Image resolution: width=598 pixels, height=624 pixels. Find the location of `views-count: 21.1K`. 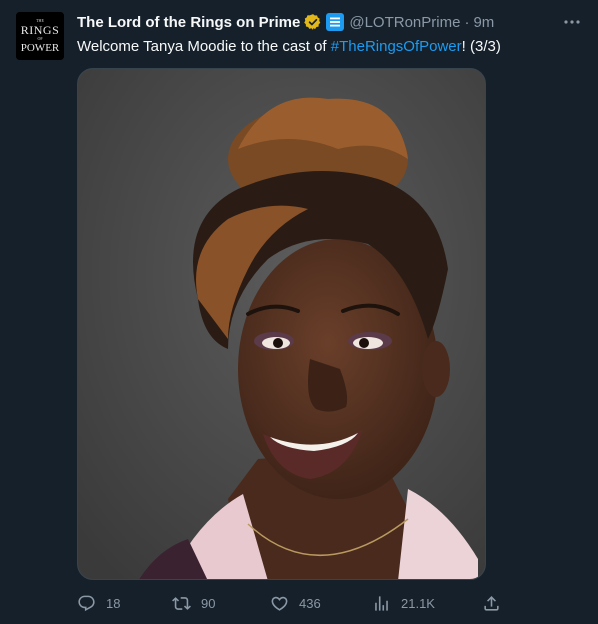

views-count: 21.1K is located at coordinates (418, 603).